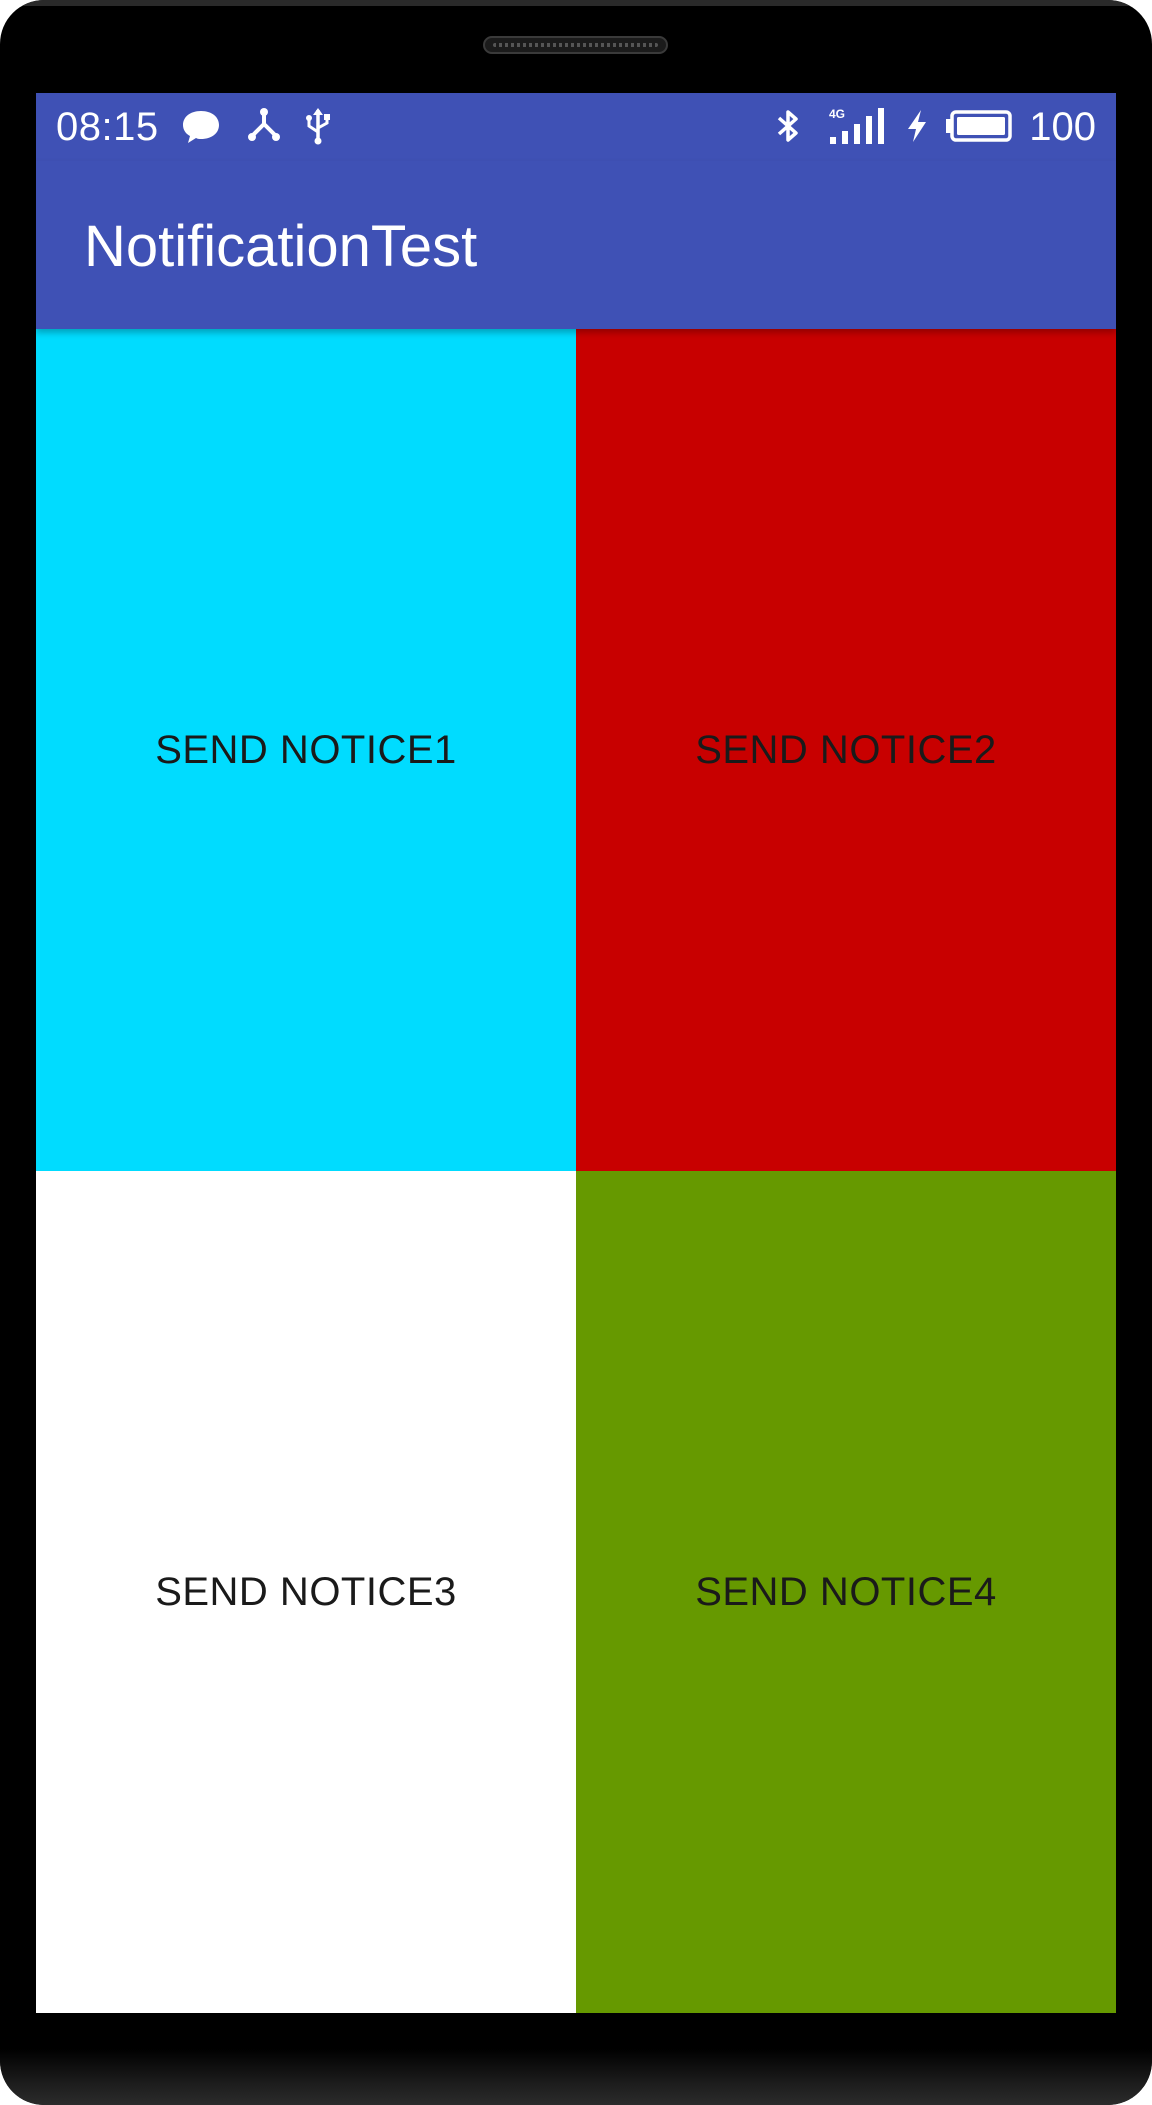 The height and width of the screenshot is (2105, 1152). I want to click on app-bar: NotificationTest, so click(576, 245).